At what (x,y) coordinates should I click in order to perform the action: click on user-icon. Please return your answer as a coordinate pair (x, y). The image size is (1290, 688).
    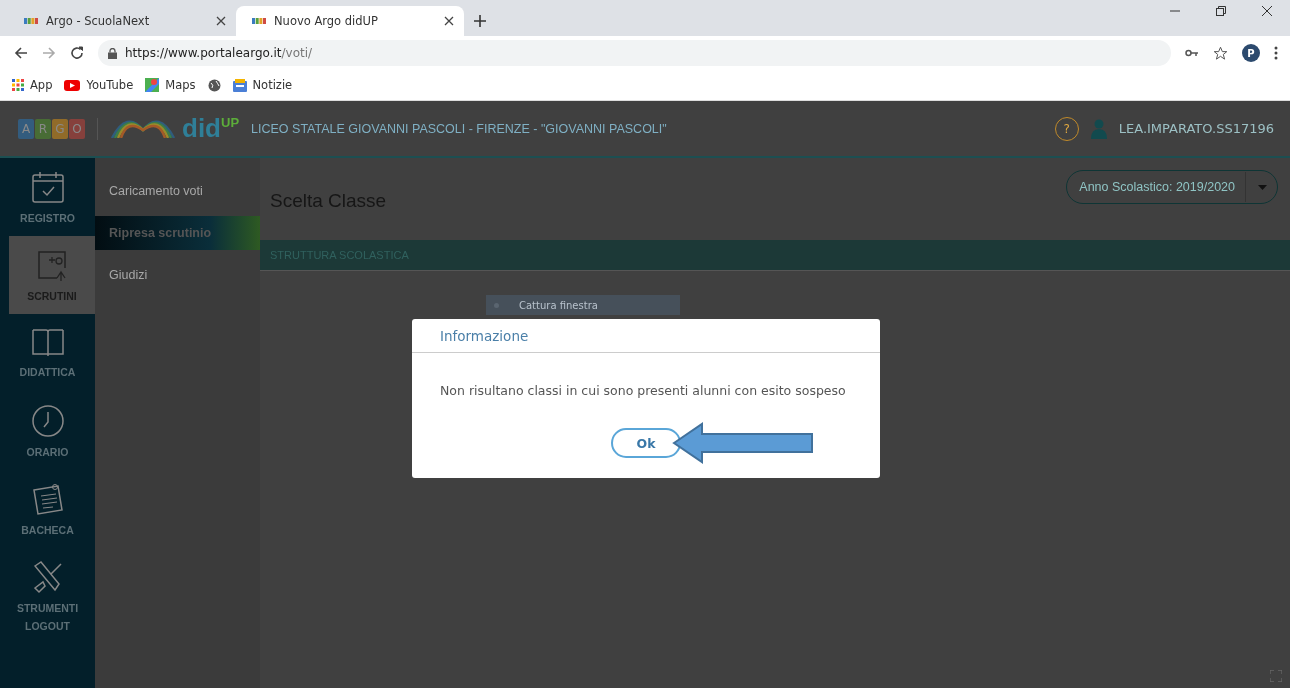
    Looking at the image, I should click on (1098, 128).